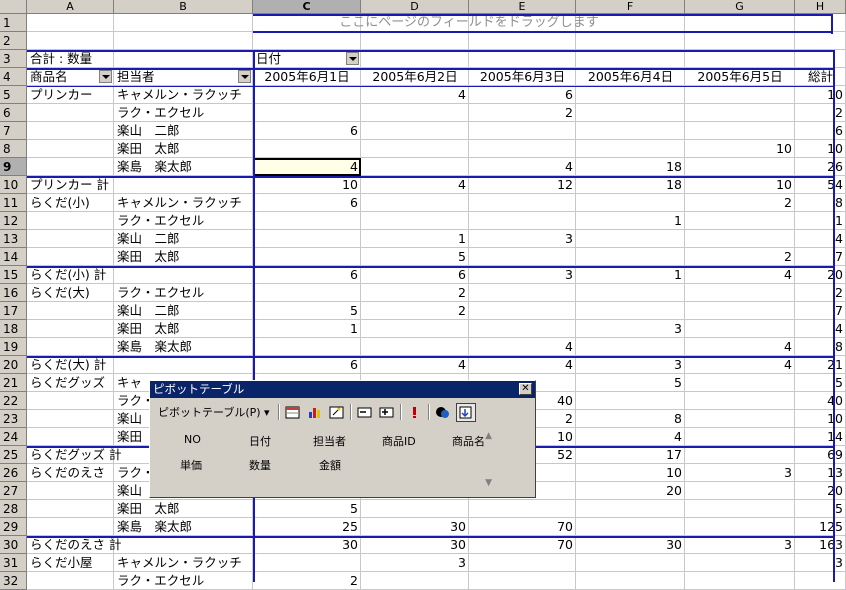 Image resolution: width=846 pixels, height=590 pixels. What do you see at coordinates (307, 509) in the screenshot?
I see `cell-c28: 5` at bounding box center [307, 509].